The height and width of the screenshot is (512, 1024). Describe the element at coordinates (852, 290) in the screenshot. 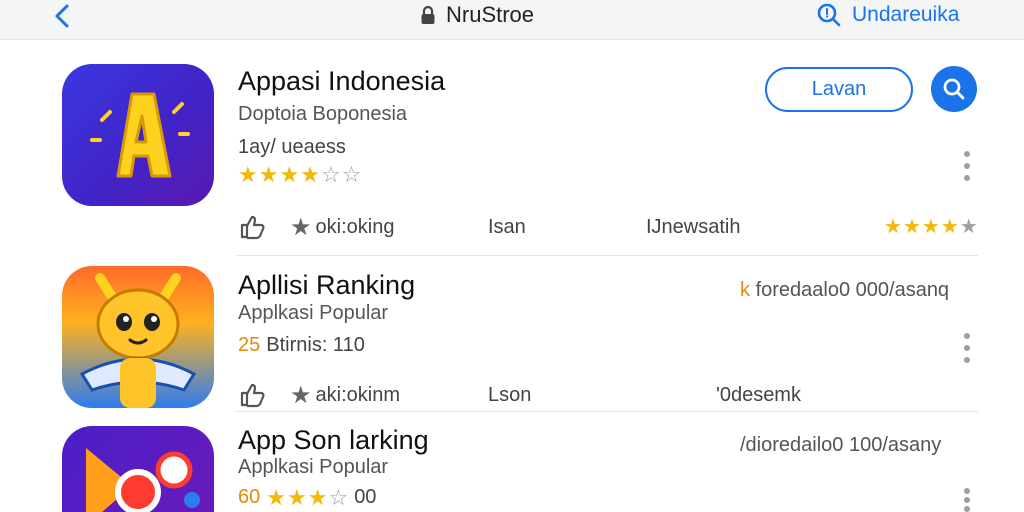

I see `ranking-note-text: foredaalo0 000/asanq` at that location.